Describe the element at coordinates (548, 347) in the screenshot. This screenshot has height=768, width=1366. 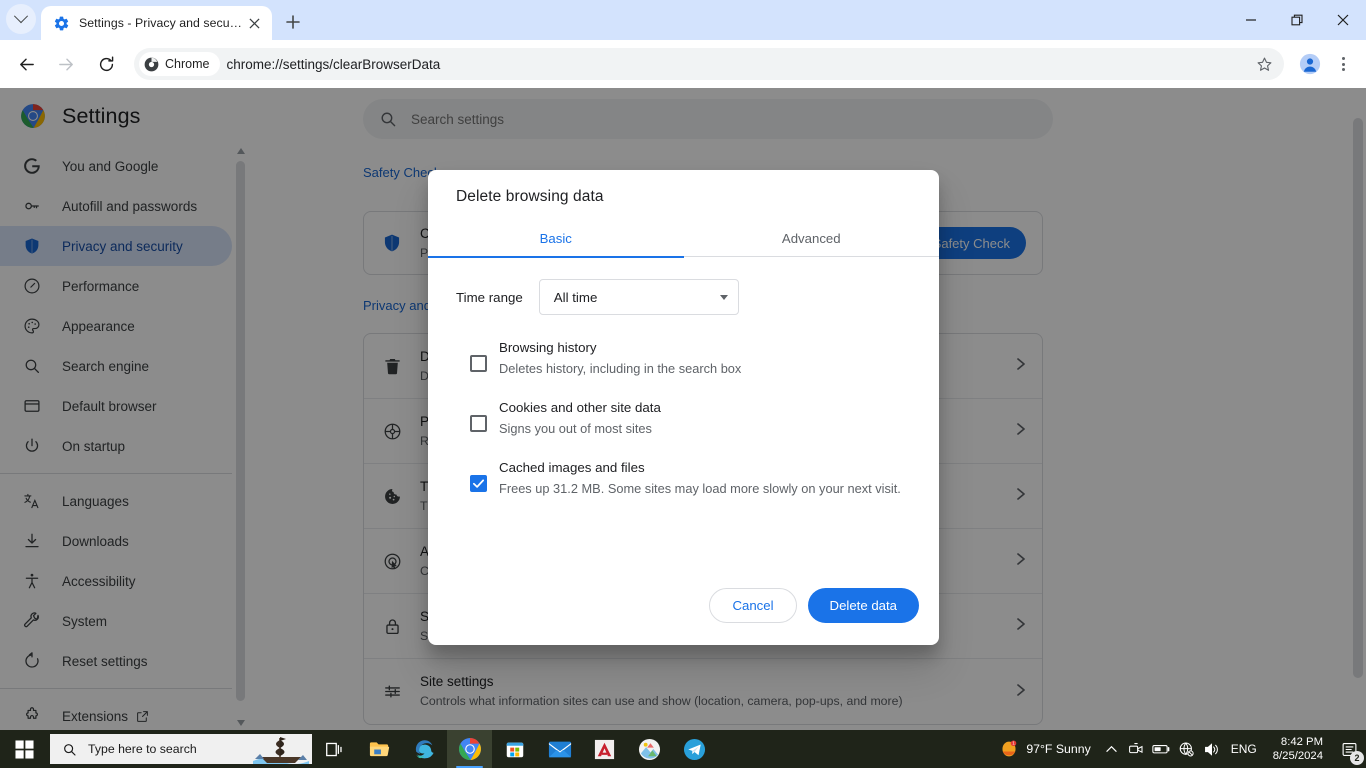
I see `option-title: Browsing history` at that location.